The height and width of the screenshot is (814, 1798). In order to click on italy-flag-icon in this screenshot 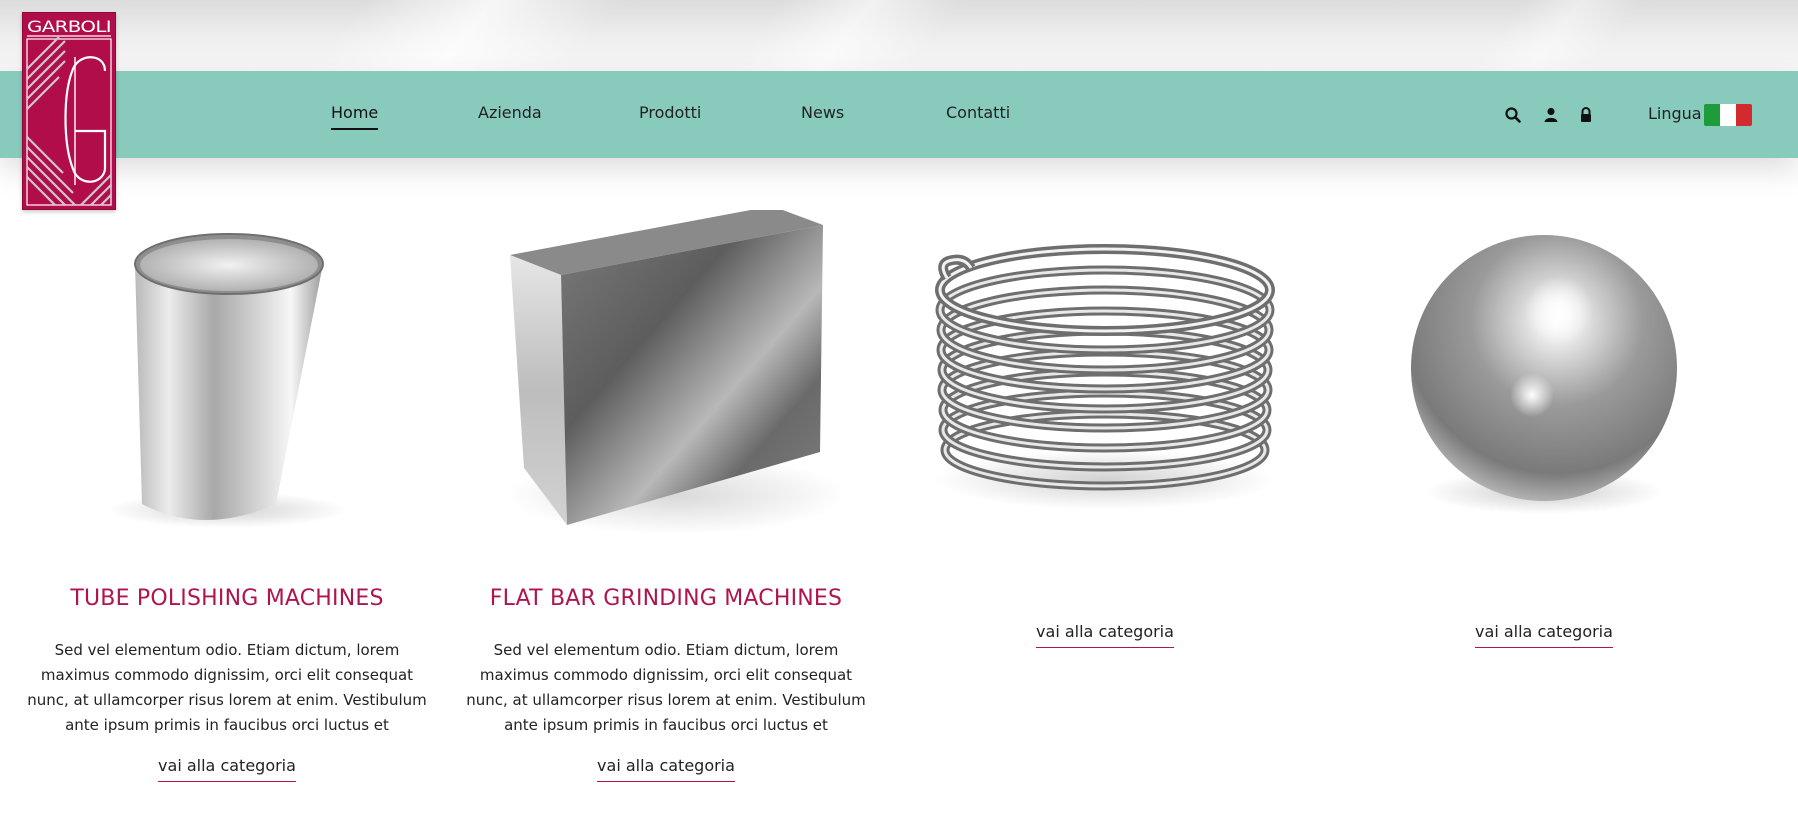, I will do `click(1728, 115)`.